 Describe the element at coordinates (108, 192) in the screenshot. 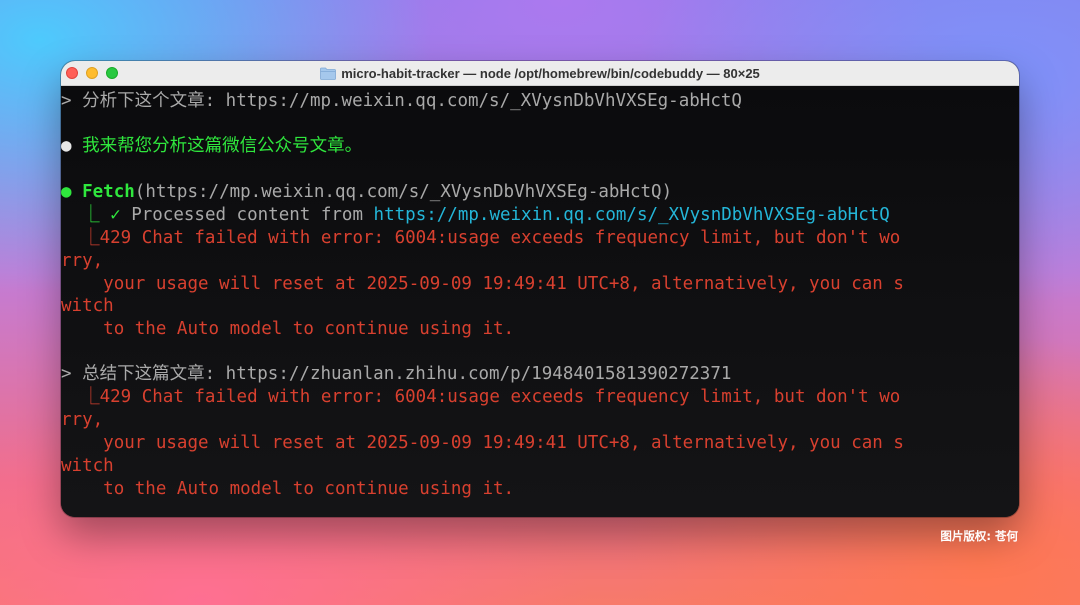

I see `tool-name: Fetch` at that location.